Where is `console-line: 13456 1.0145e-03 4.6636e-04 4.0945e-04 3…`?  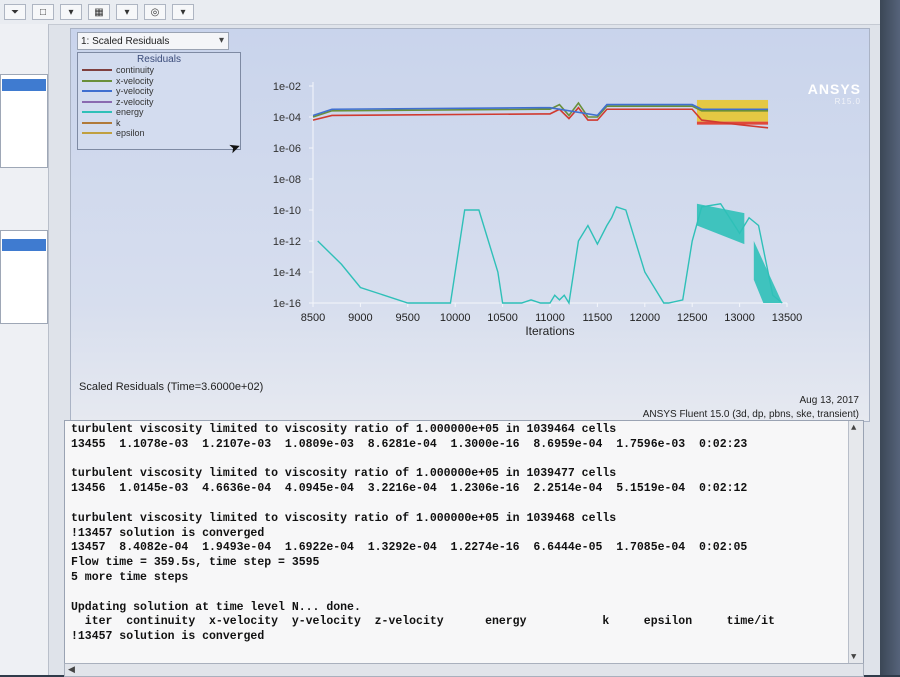 console-line: 13456 1.0145e-03 4.6636e-04 4.0945e-04 3… is located at coordinates (409, 489).